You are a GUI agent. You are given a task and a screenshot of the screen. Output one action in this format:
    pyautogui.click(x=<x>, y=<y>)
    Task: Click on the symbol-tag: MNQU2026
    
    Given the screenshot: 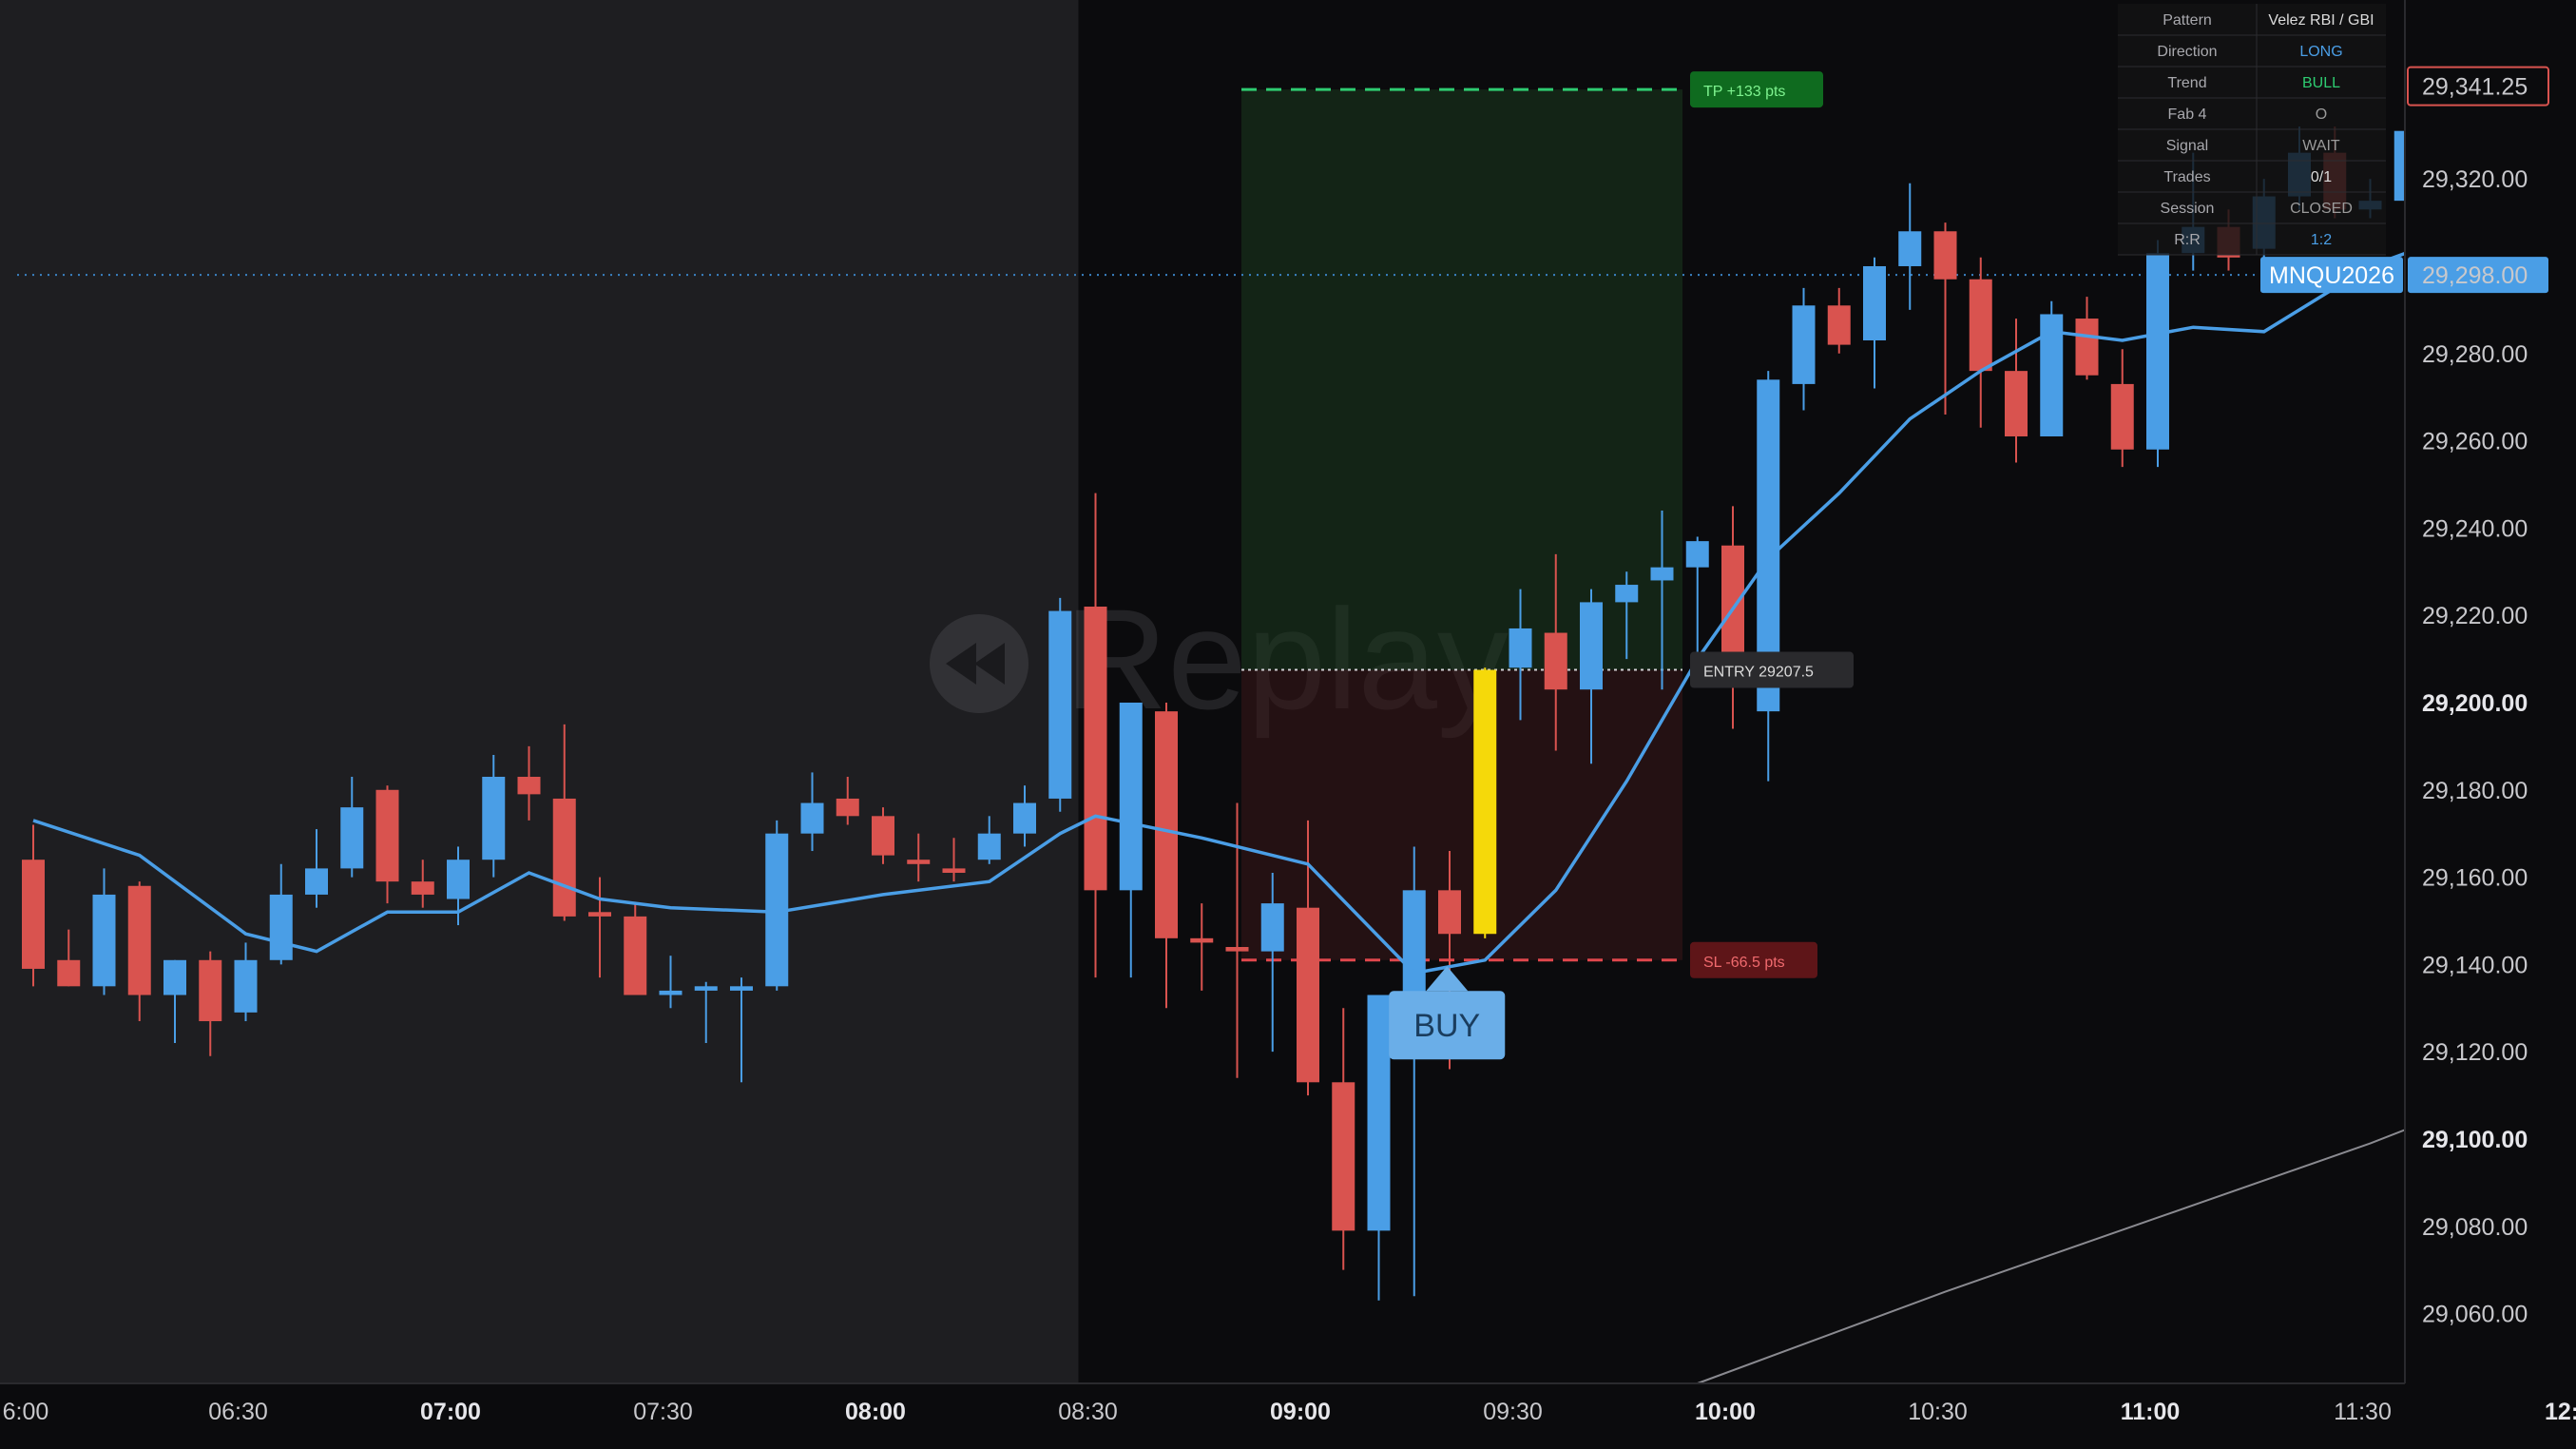 What is the action you would take?
    pyautogui.click(x=2331, y=275)
    